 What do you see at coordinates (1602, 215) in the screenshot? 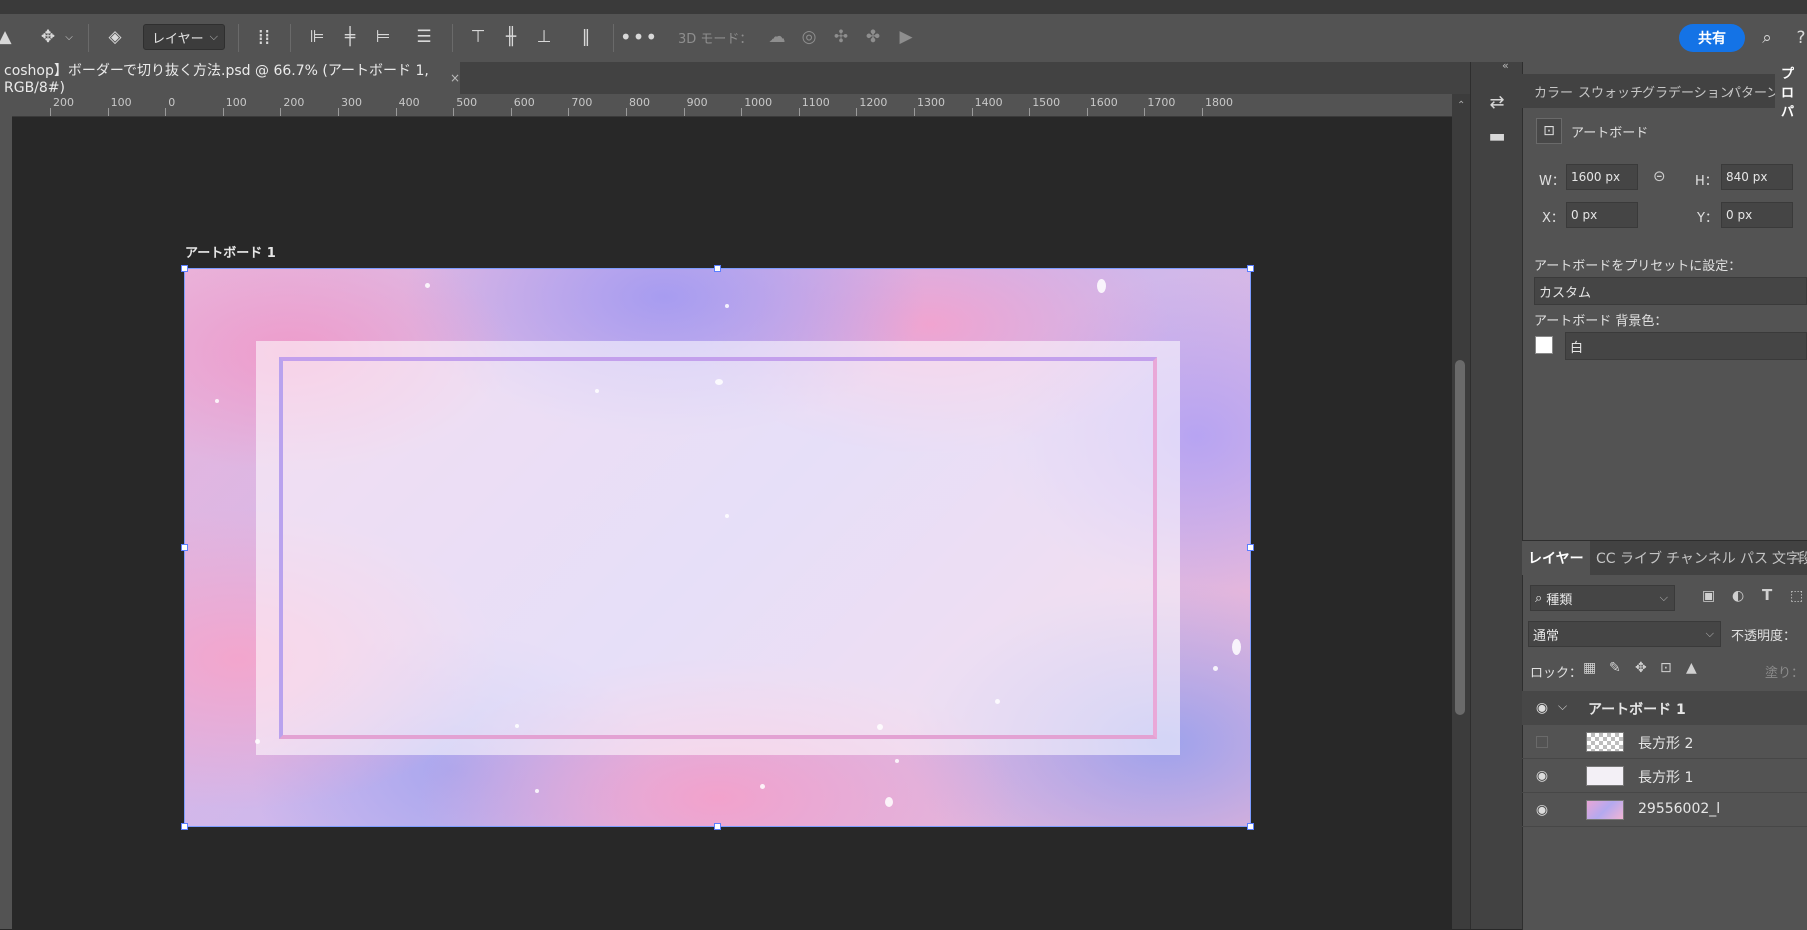
I see `x-field: 0 px` at bounding box center [1602, 215].